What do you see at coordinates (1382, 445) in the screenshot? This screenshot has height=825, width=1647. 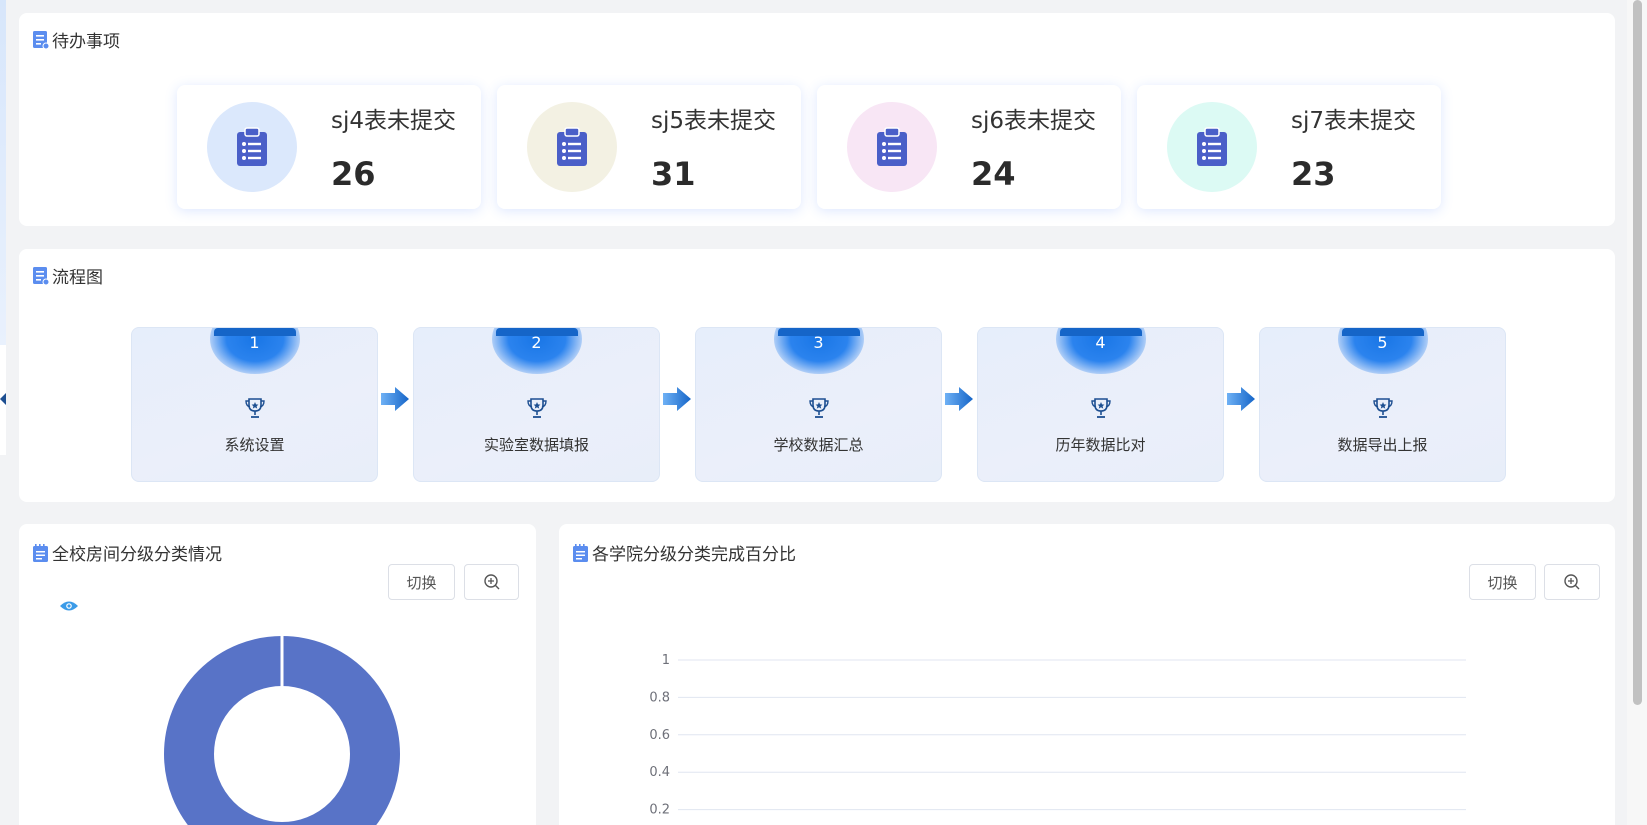 I see `step-label: 数据导出上报` at bounding box center [1382, 445].